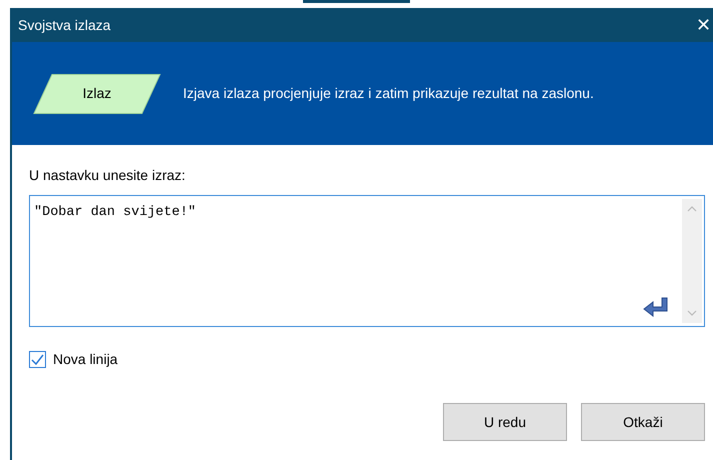 The image size is (713, 460). What do you see at coordinates (505, 422) in the screenshot?
I see `dialog-button: U redu` at bounding box center [505, 422].